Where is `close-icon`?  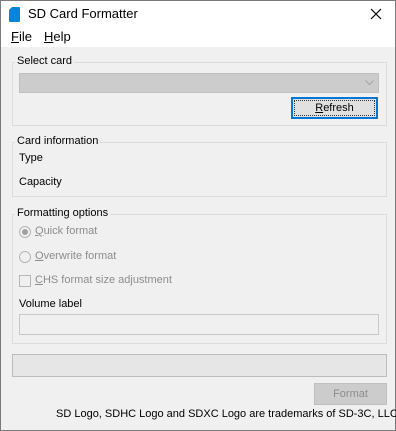
close-icon is located at coordinates (376, 14).